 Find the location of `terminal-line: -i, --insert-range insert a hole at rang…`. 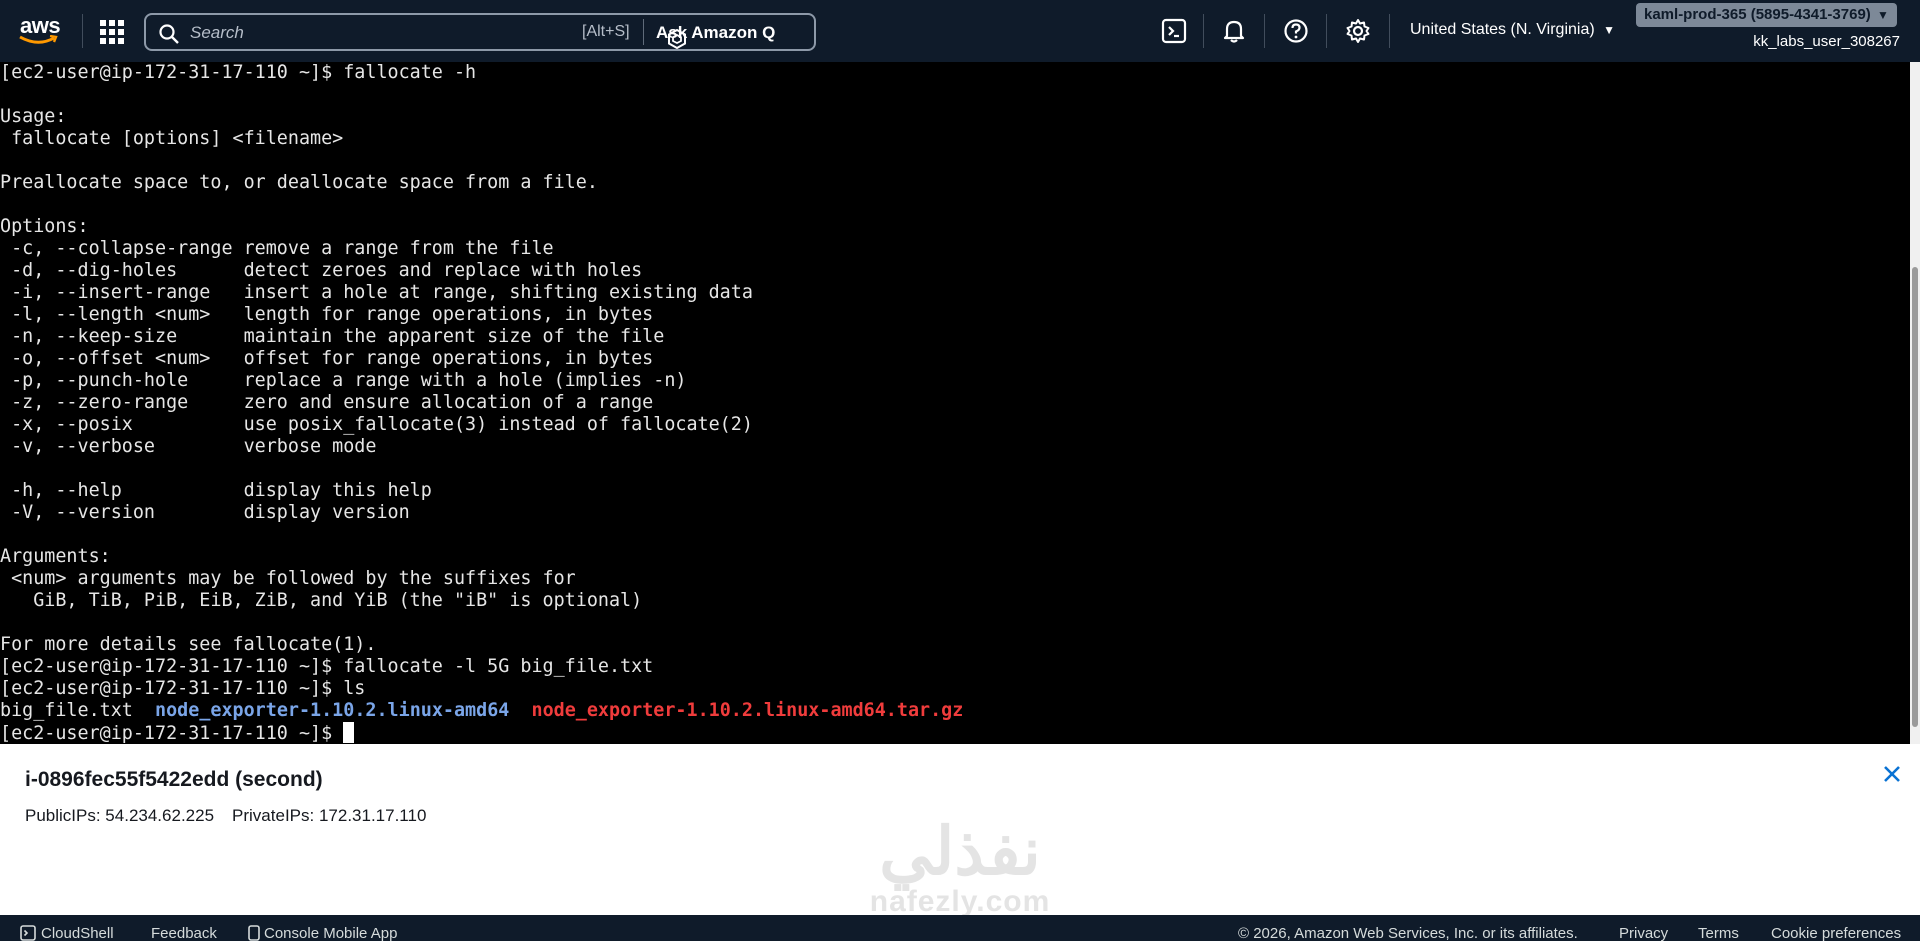

terminal-line: -i, --insert-range insert a hole at rang… is located at coordinates (382, 292).